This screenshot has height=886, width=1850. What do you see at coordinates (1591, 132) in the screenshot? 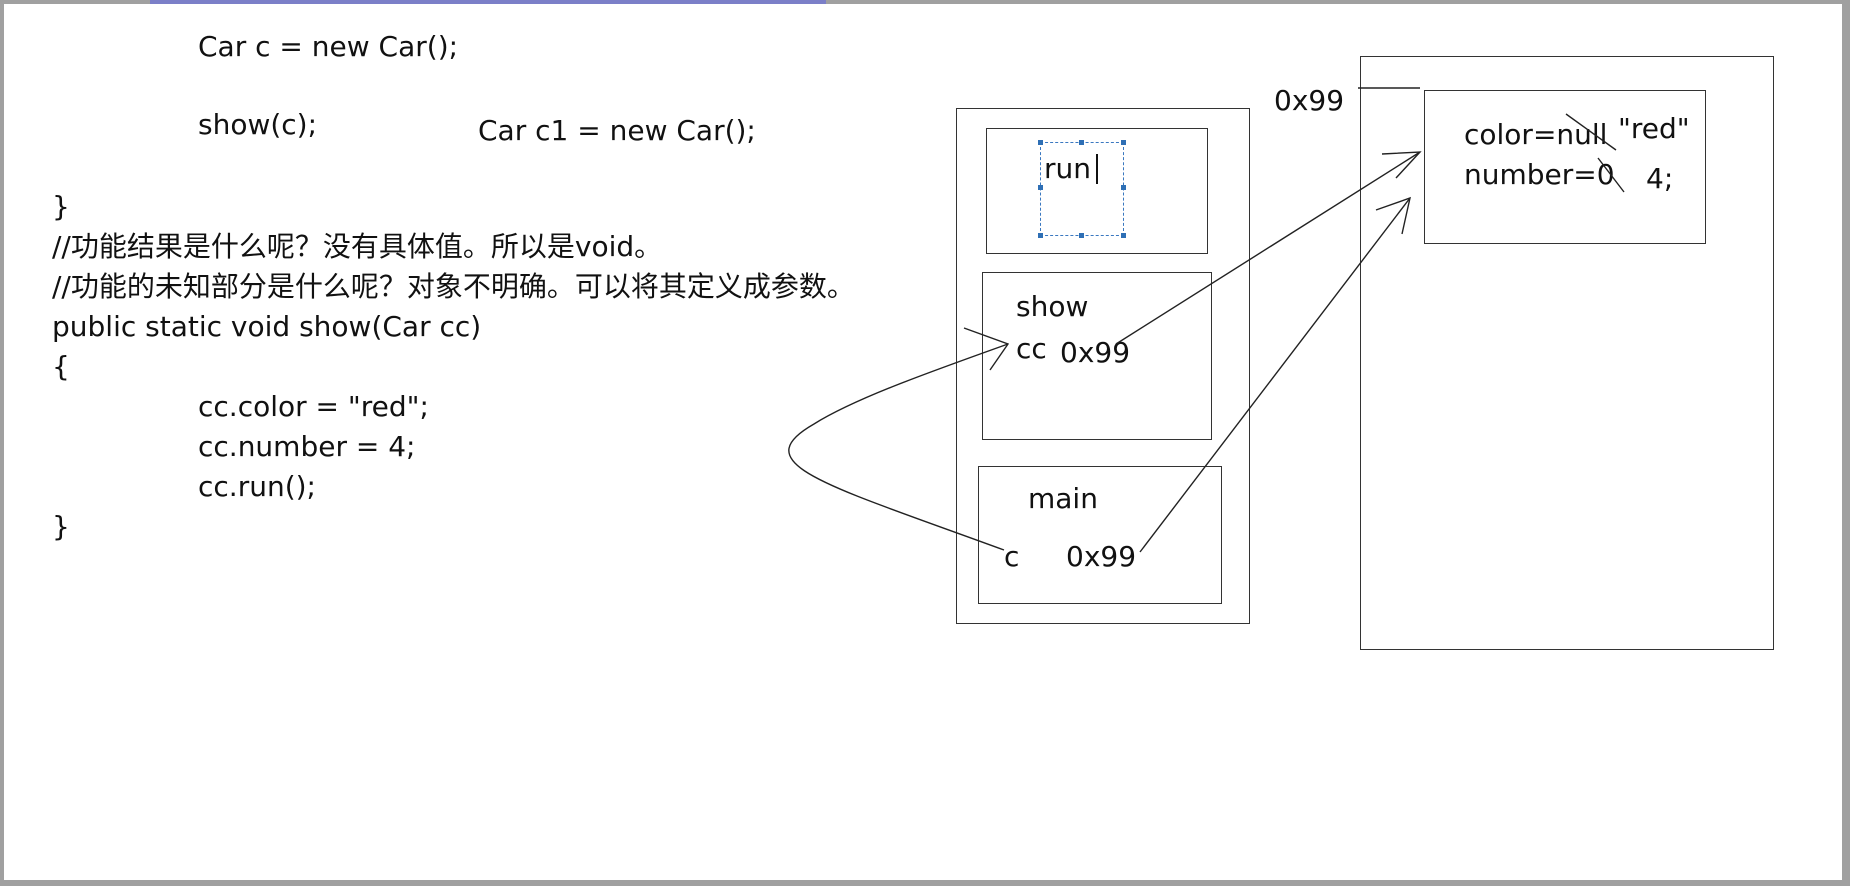
I see `strike-null` at bounding box center [1591, 132].